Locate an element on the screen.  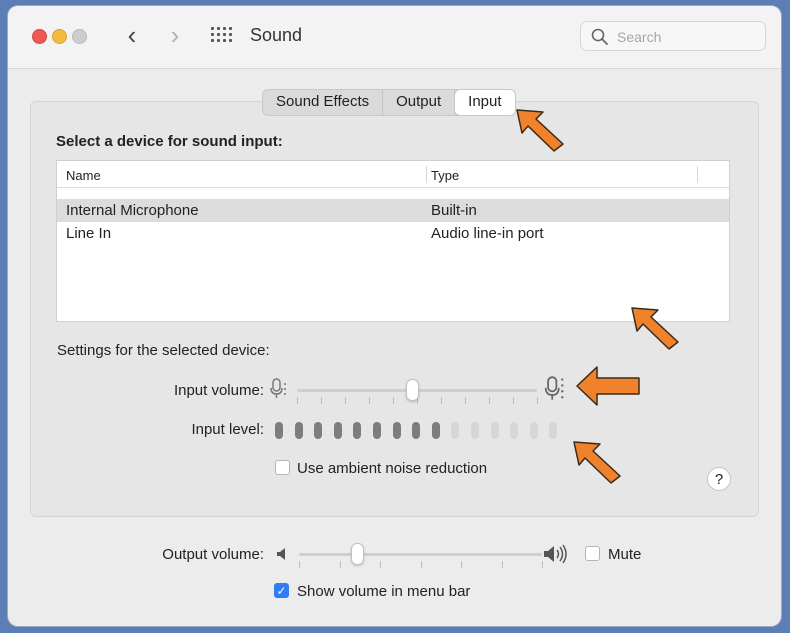
column-header-type: Type is located at coordinates (445, 175).